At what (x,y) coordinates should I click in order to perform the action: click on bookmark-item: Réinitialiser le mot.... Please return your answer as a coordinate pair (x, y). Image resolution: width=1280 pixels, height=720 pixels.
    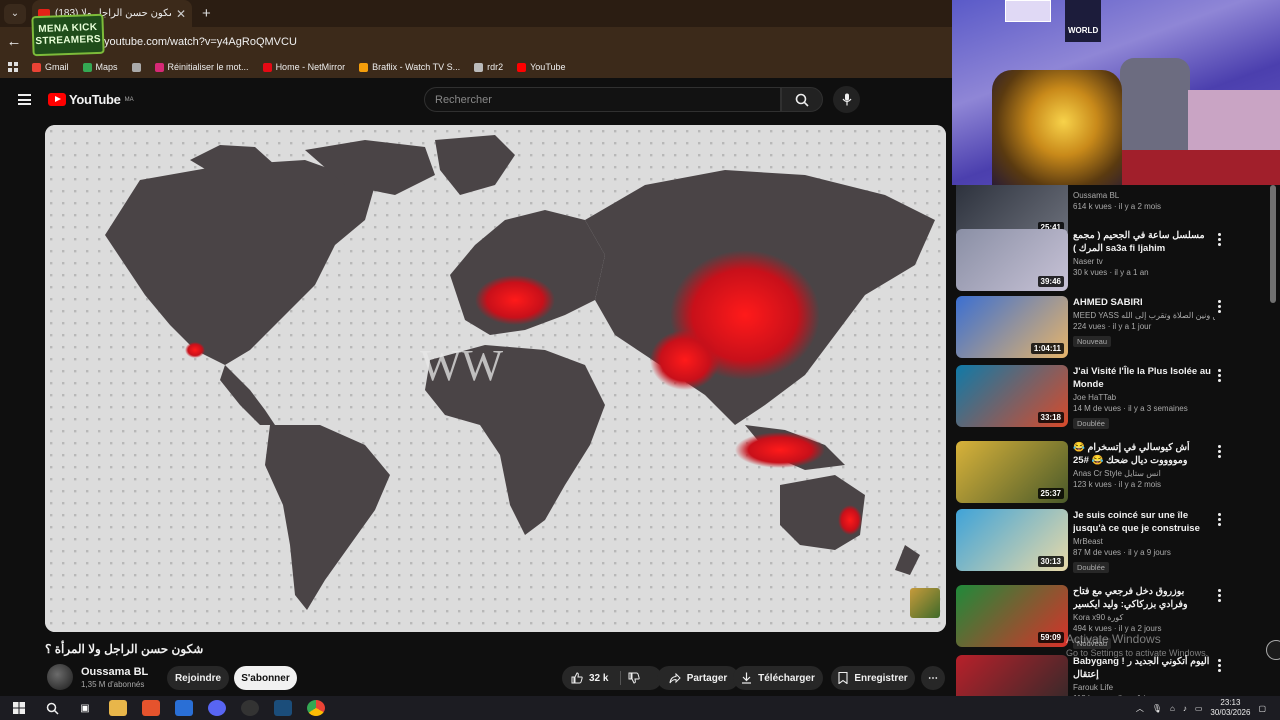
    Looking at the image, I should click on (201, 67).